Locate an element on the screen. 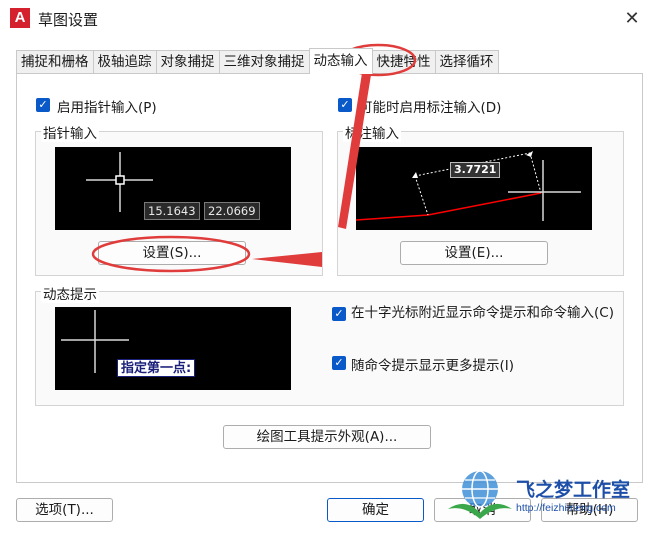  dynamic-prompts-preview: 指定第一点: is located at coordinates (173, 348).